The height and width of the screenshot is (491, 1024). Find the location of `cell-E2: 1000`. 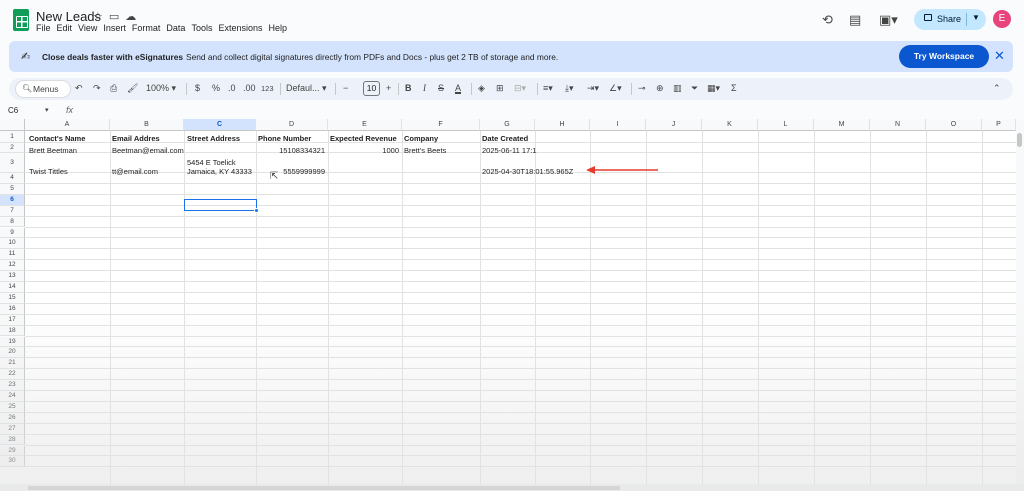

cell-E2: 1000 is located at coordinates (364, 150).